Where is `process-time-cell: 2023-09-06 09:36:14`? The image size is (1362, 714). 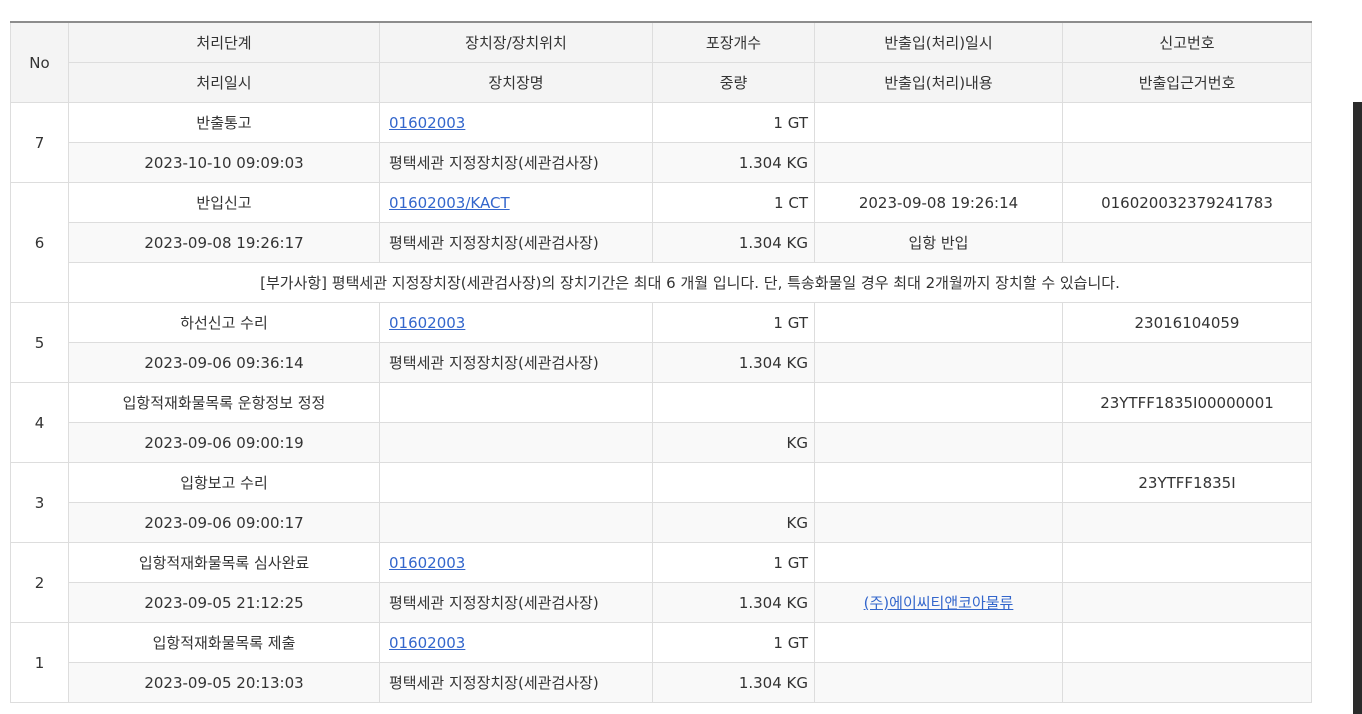
process-time-cell: 2023-09-06 09:36:14 is located at coordinates (224, 362).